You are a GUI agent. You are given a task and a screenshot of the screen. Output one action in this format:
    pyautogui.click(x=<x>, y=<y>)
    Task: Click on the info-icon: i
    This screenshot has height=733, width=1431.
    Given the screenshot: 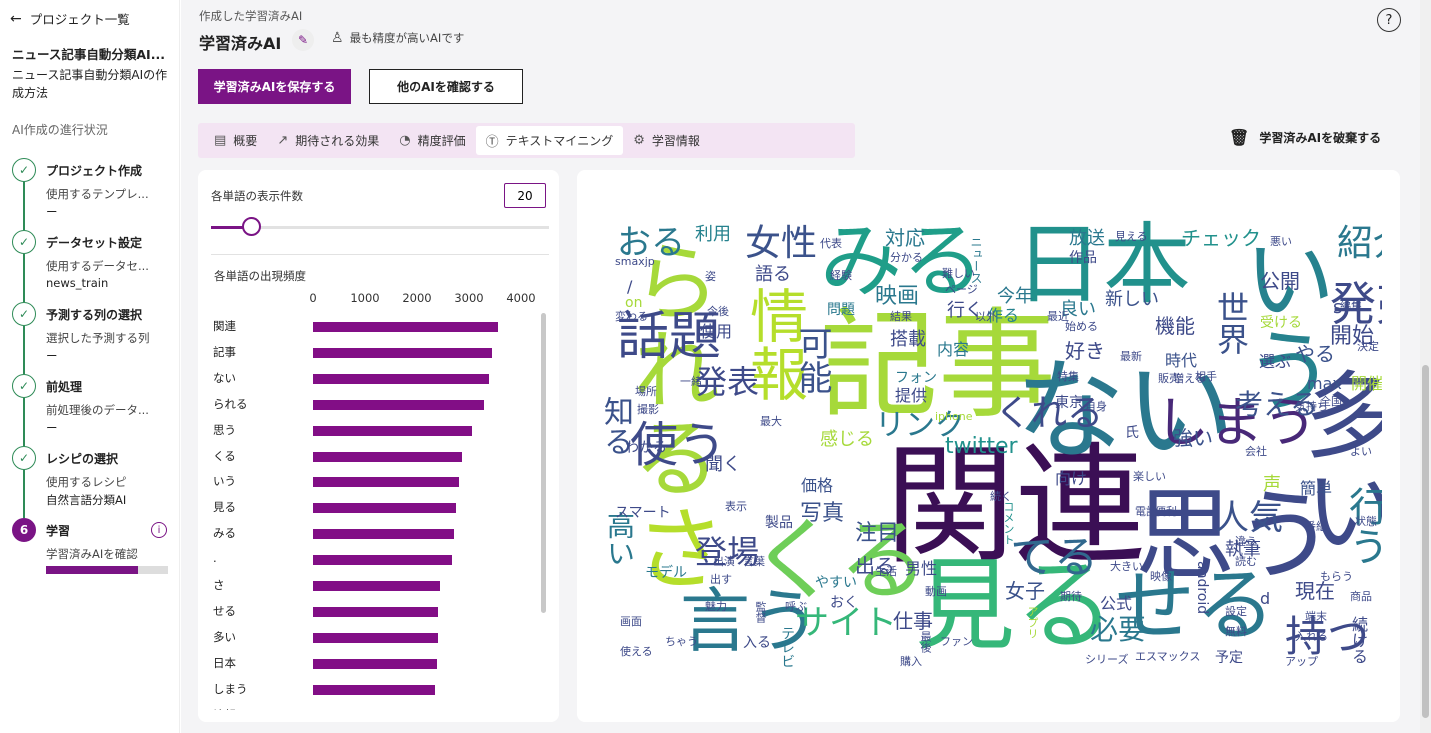 What is the action you would take?
    pyautogui.click(x=159, y=530)
    